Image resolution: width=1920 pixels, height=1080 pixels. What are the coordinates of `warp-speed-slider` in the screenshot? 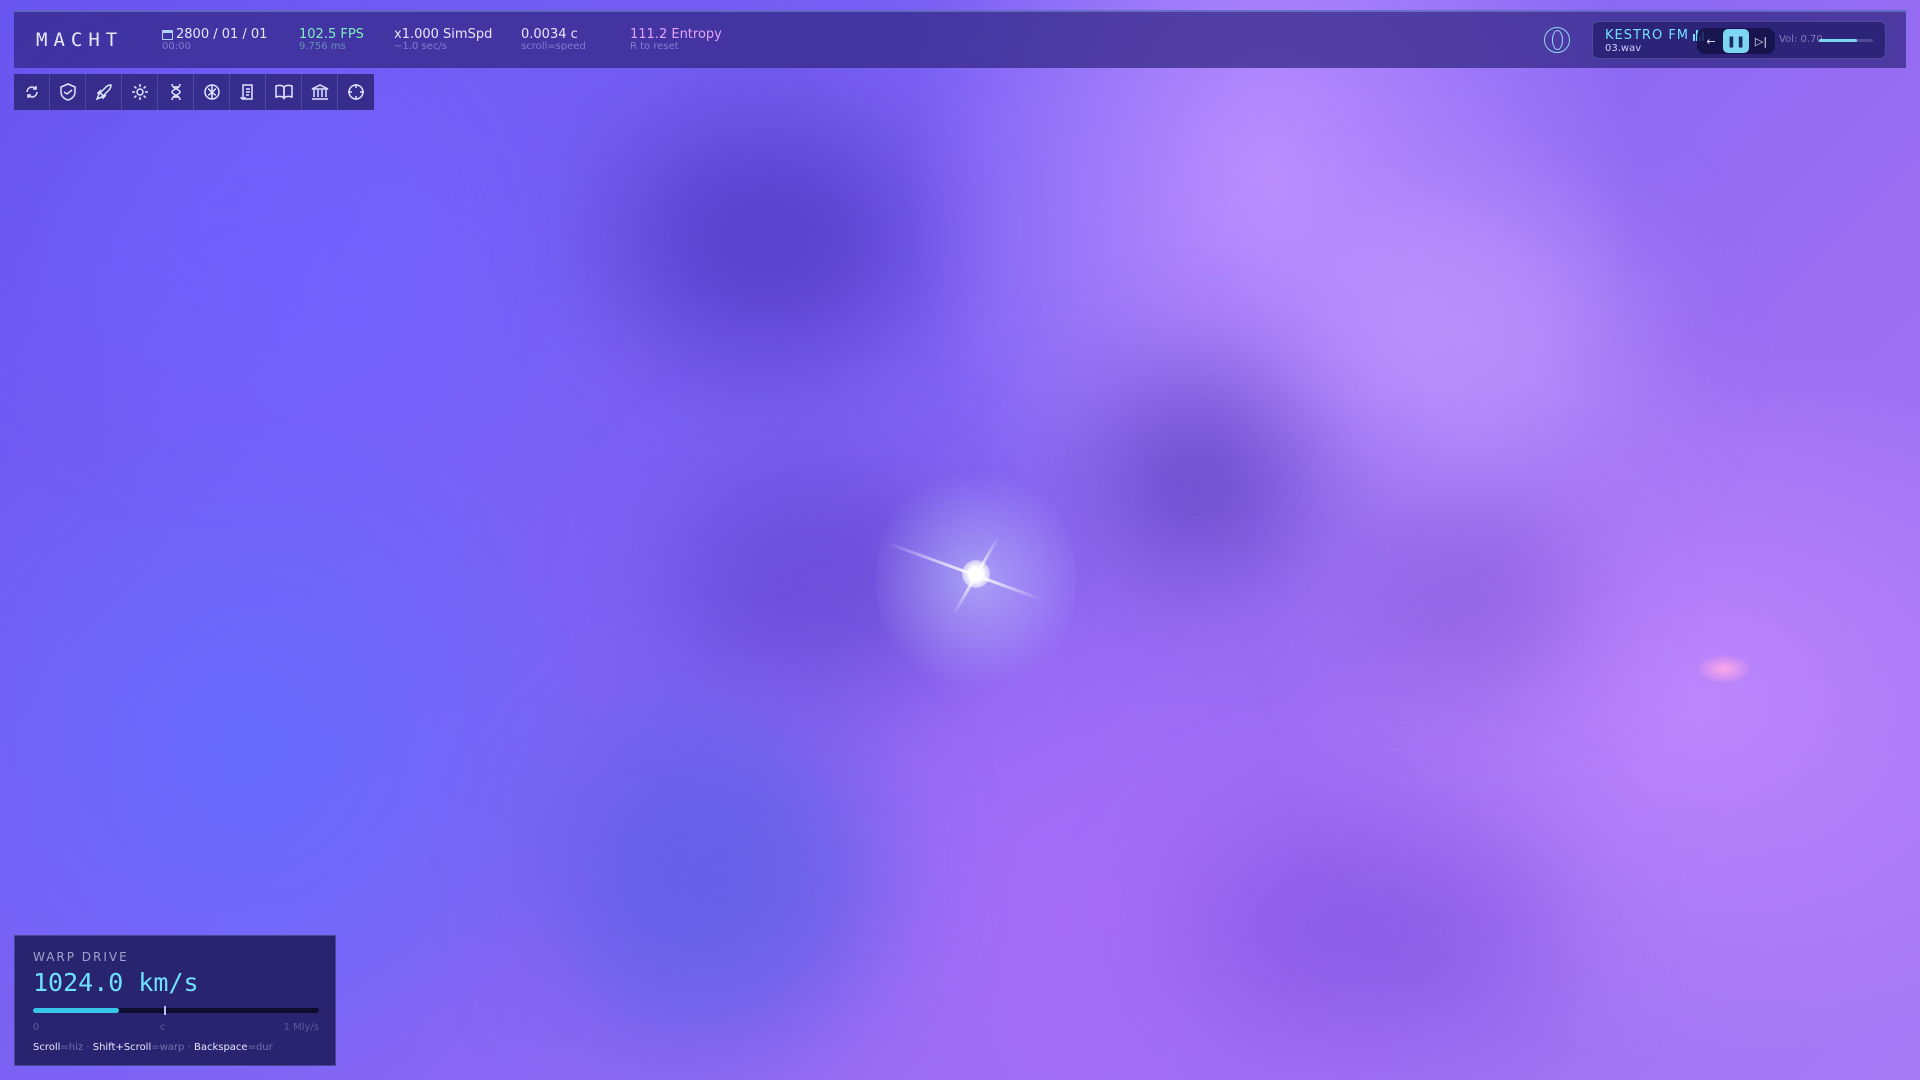 It's located at (176, 1010).